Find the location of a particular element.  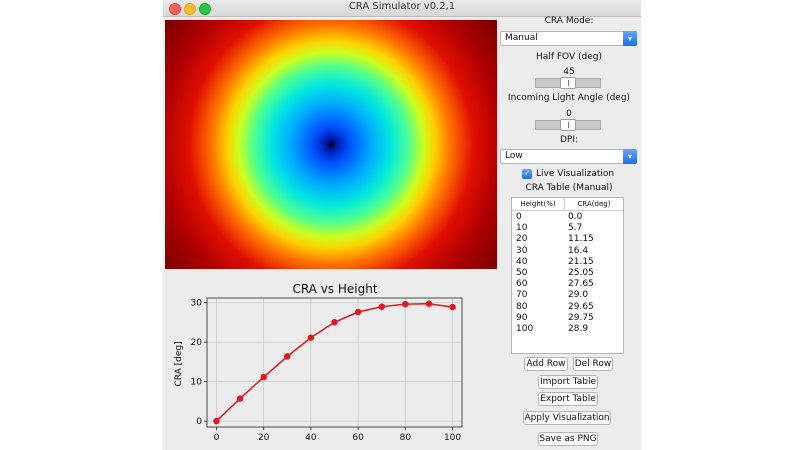

table-row: 20 11.15 is located at coordinates (567, 239).